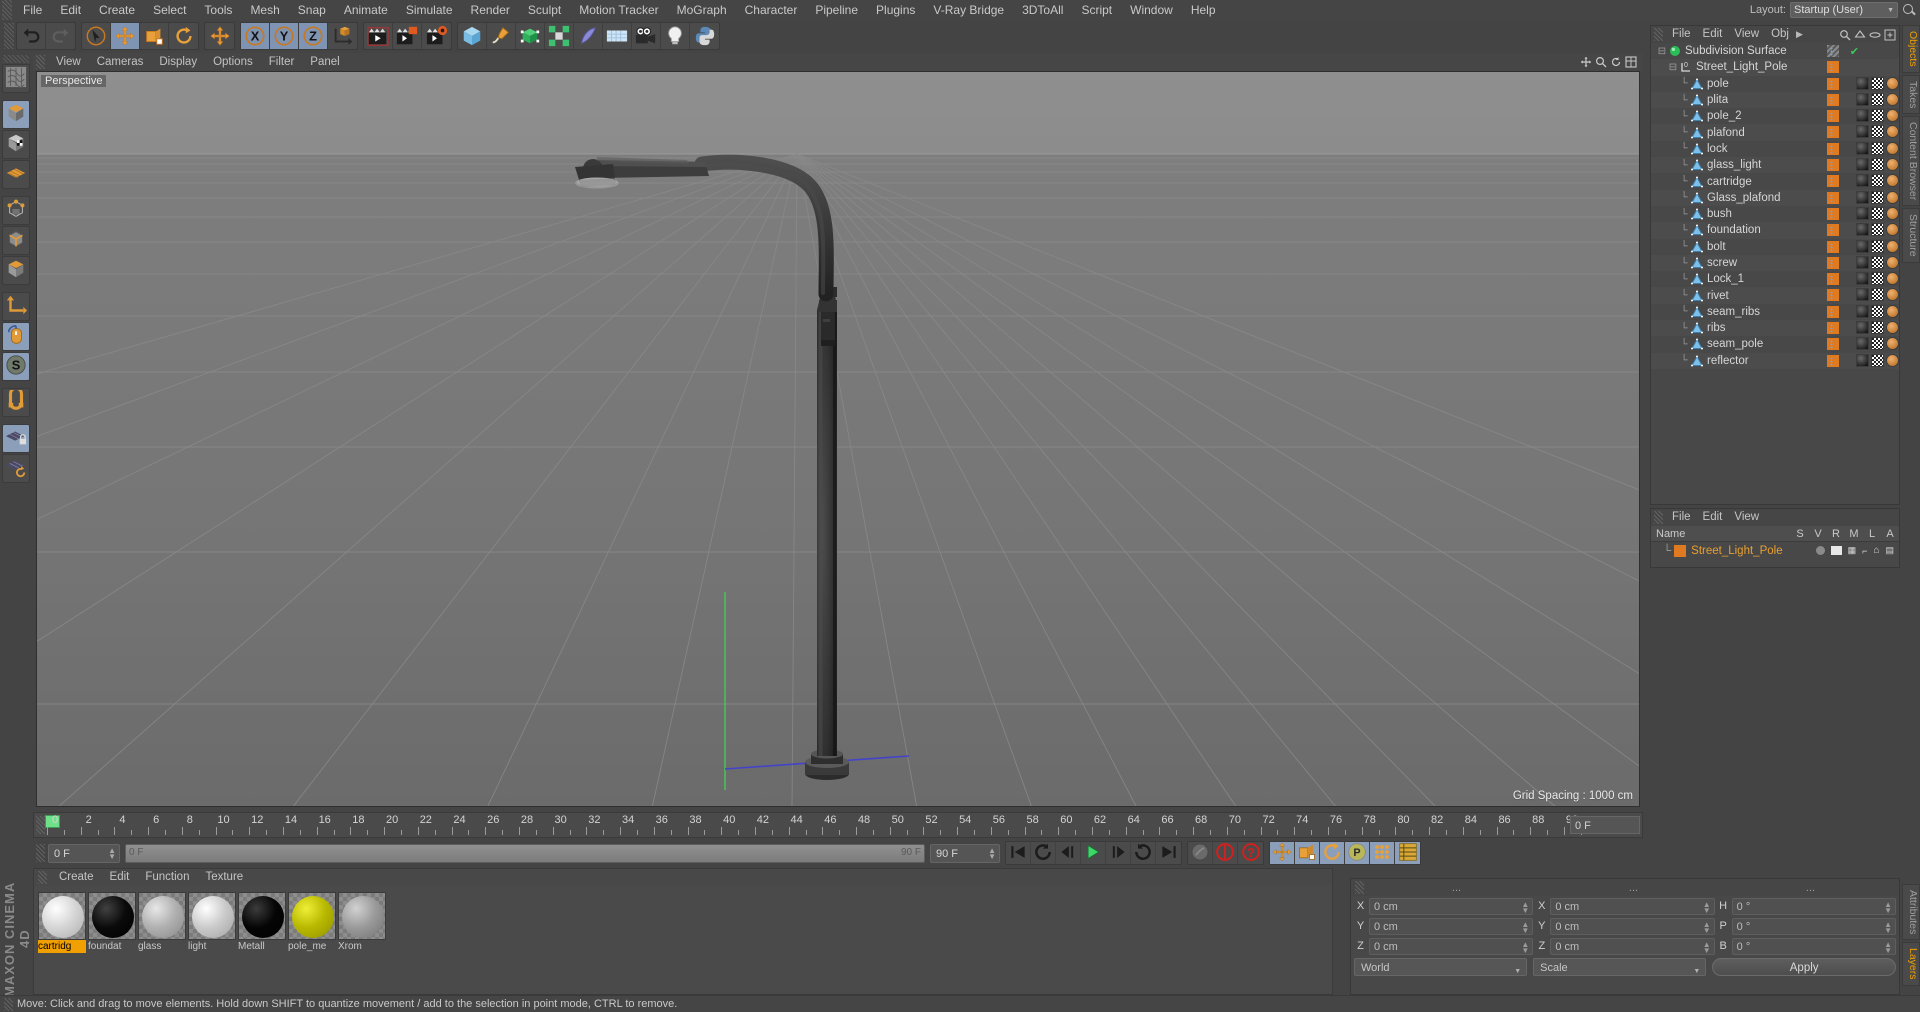  I want to click on planar-workplane-button, so click(16, 468).